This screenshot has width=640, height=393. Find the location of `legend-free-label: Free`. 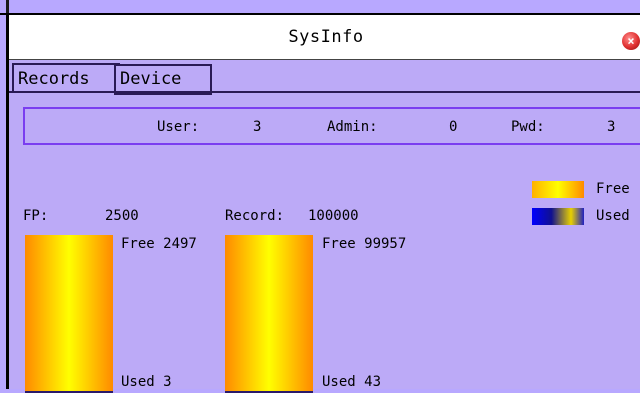

legend-free-label: Free is located at coordinates (613, 189).